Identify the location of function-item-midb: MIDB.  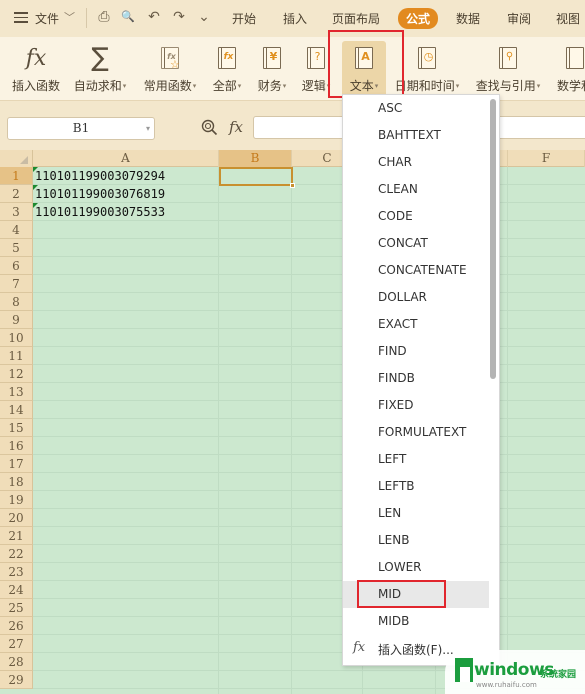
(416, 621).